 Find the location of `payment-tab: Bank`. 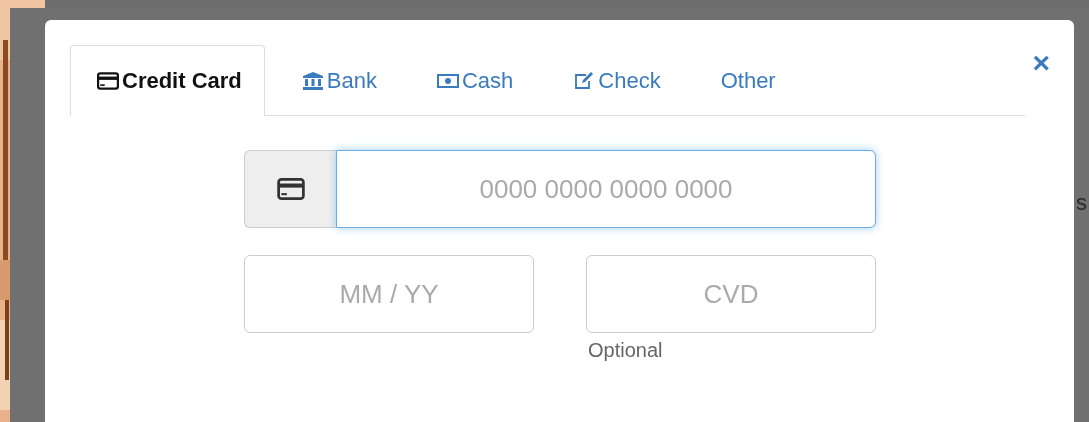

payment-tab: Bank is located at coordinates (337, 80).